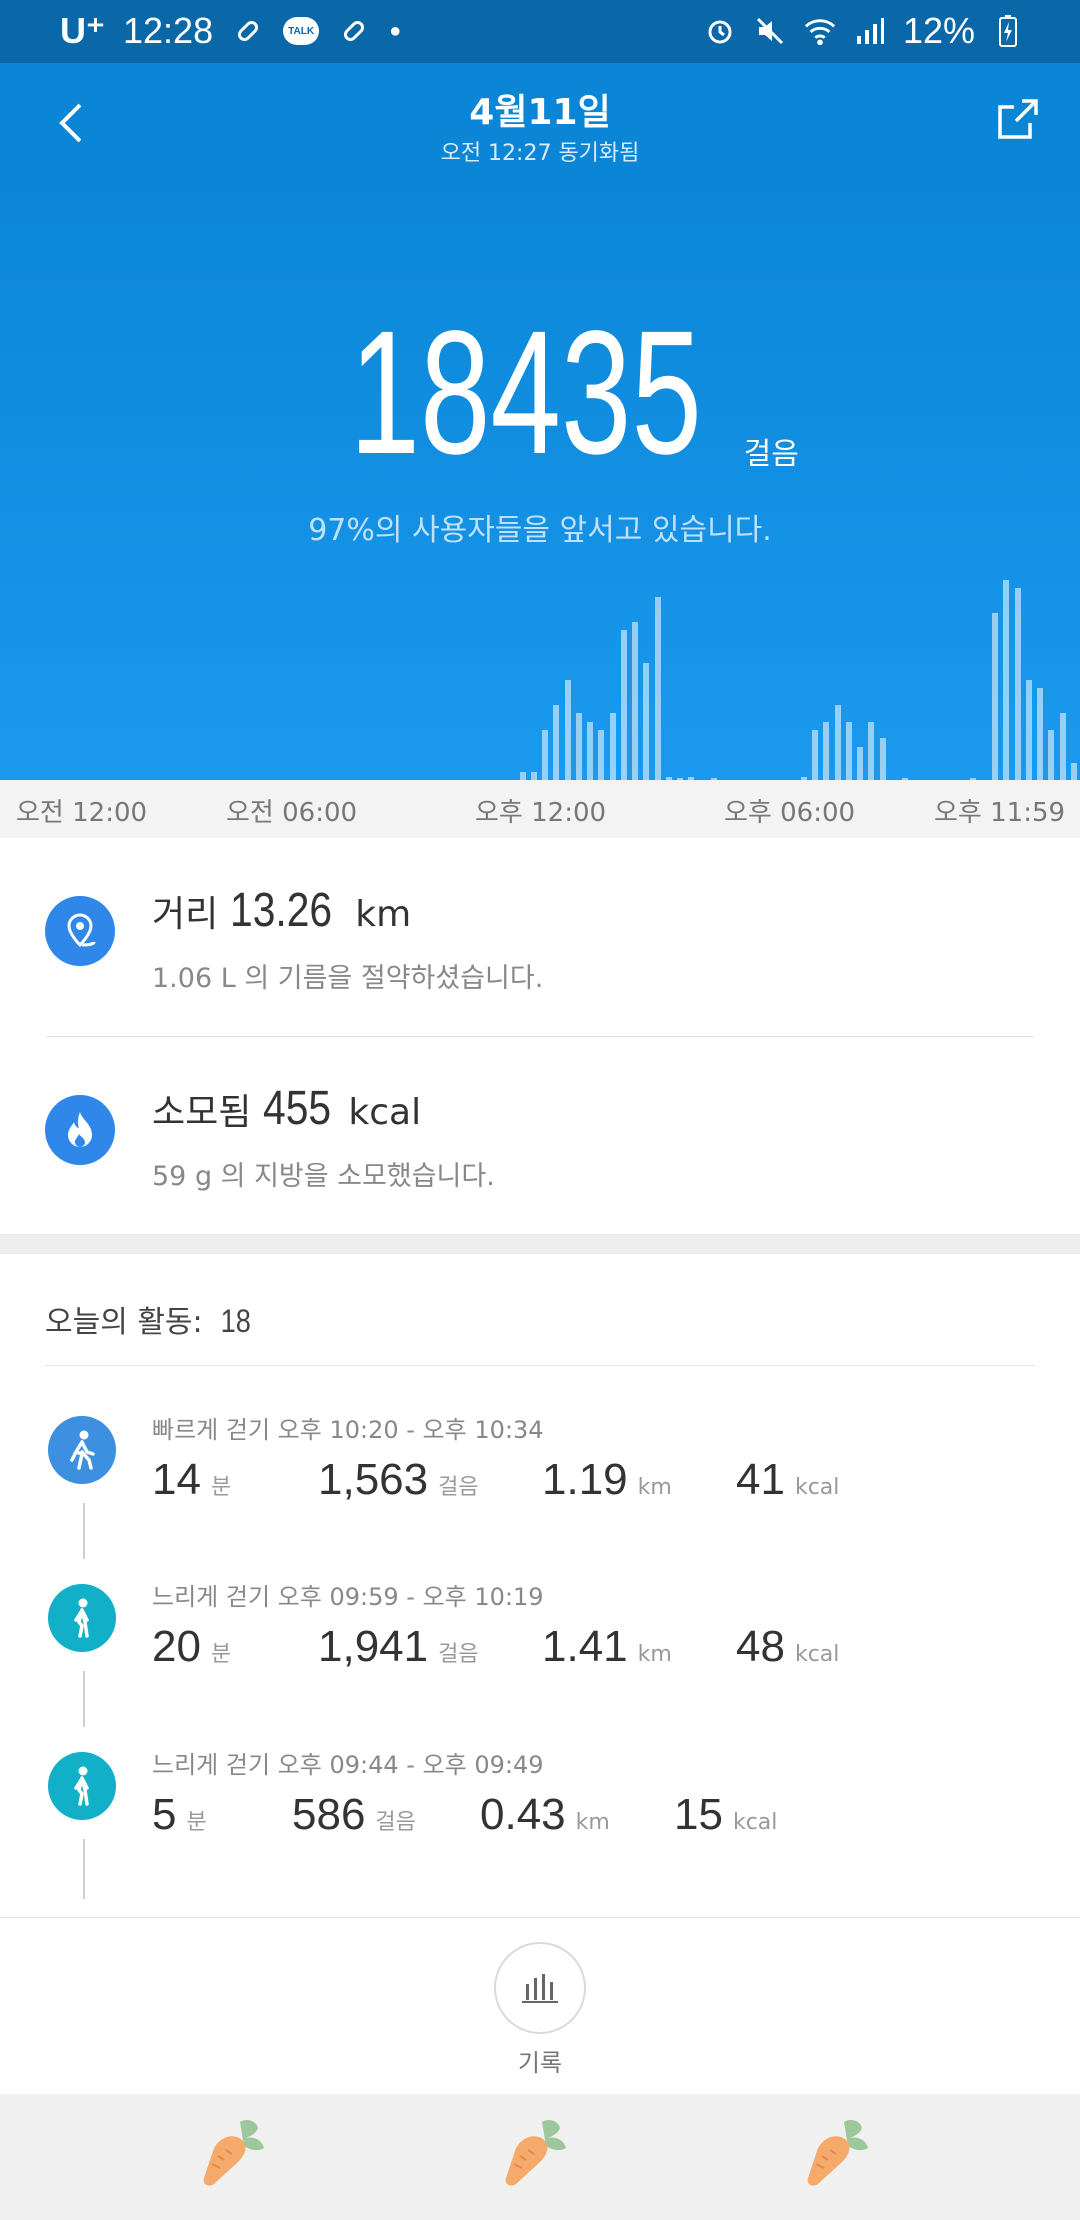  I want to click on flame-icon, so click(80, 1130).